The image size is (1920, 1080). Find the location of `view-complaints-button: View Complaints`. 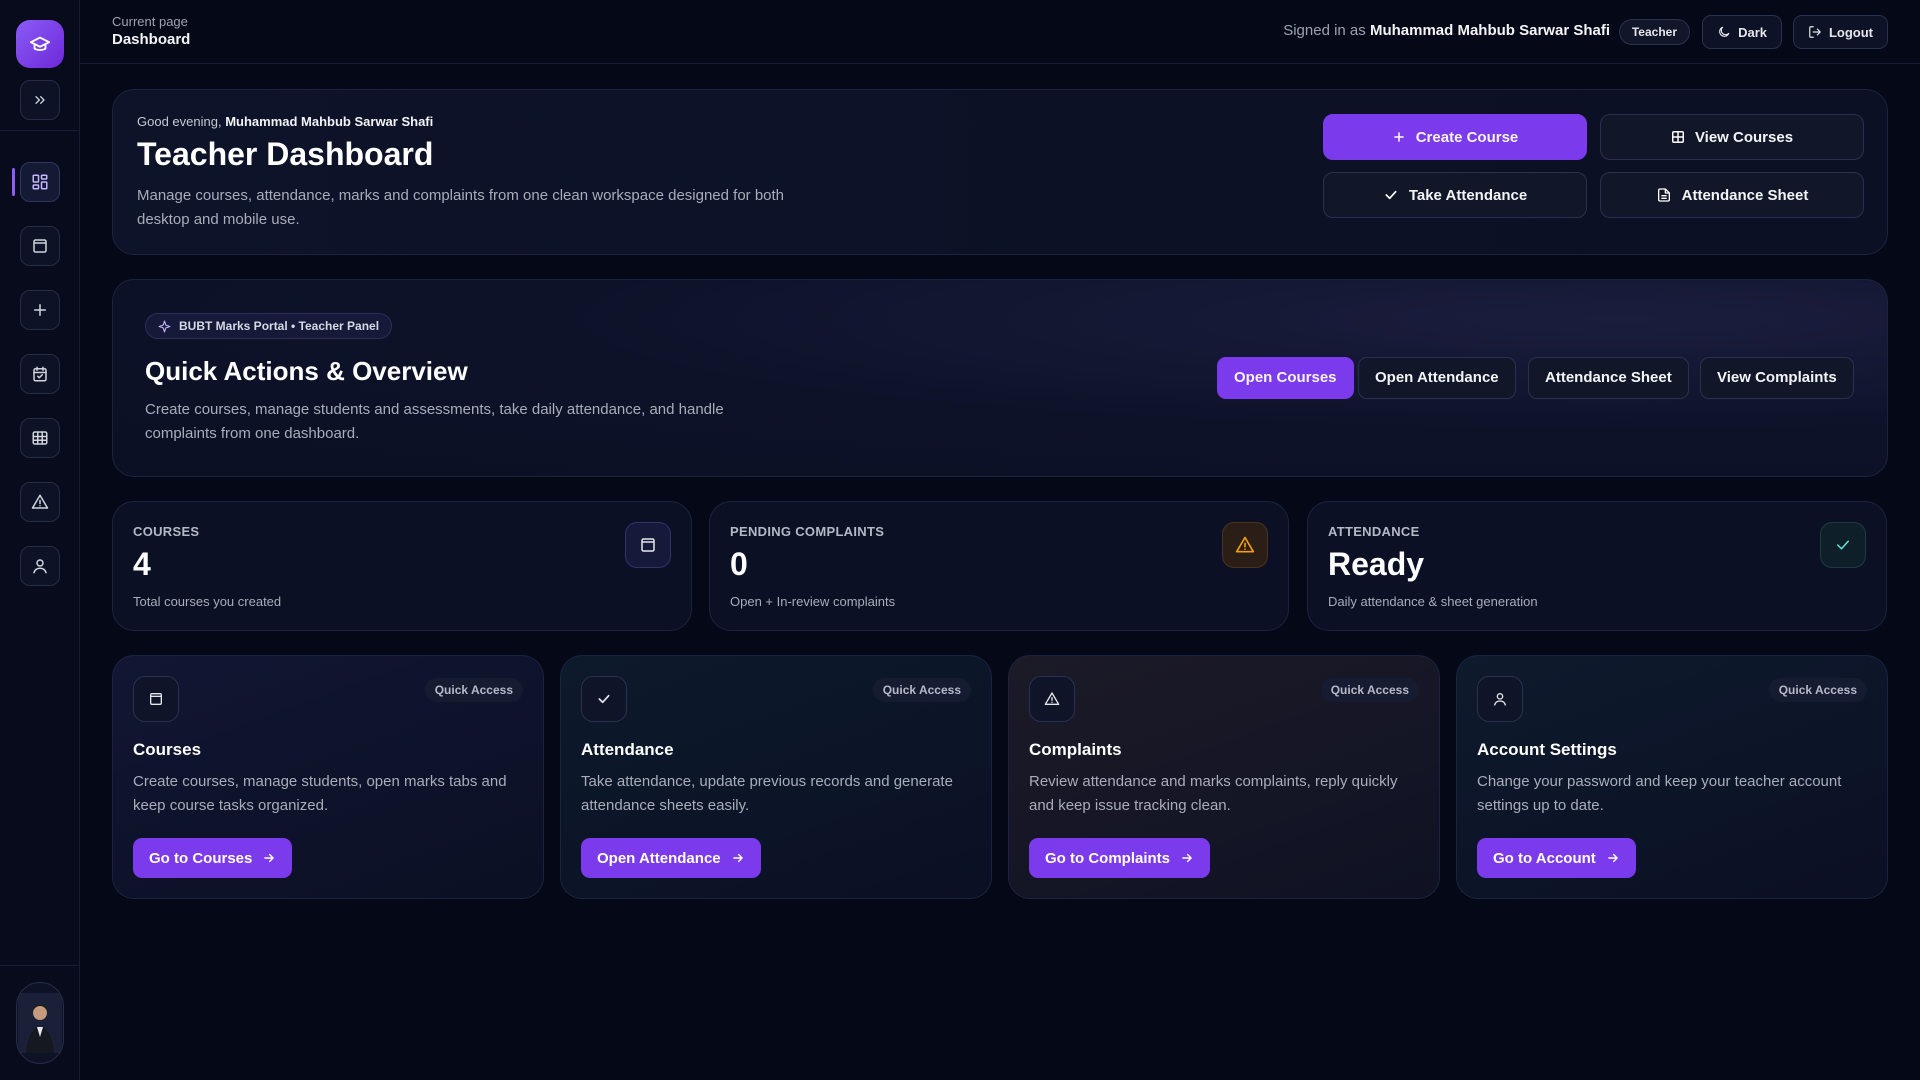

view-complaints-button: View Complaints is located at coordinates (1777, 378).